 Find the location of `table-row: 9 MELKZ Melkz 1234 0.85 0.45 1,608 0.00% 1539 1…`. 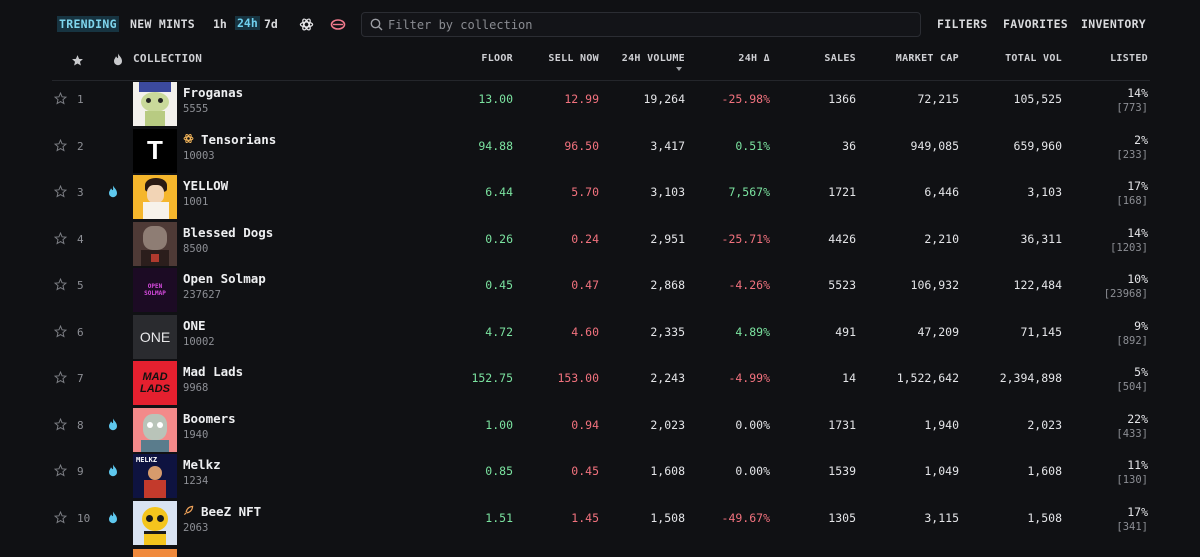

table-row: 9 MELKZ Melkz 1234 0.85 0.45 1,608 0.00% 1539 1… is located at coordinates (601, 474).